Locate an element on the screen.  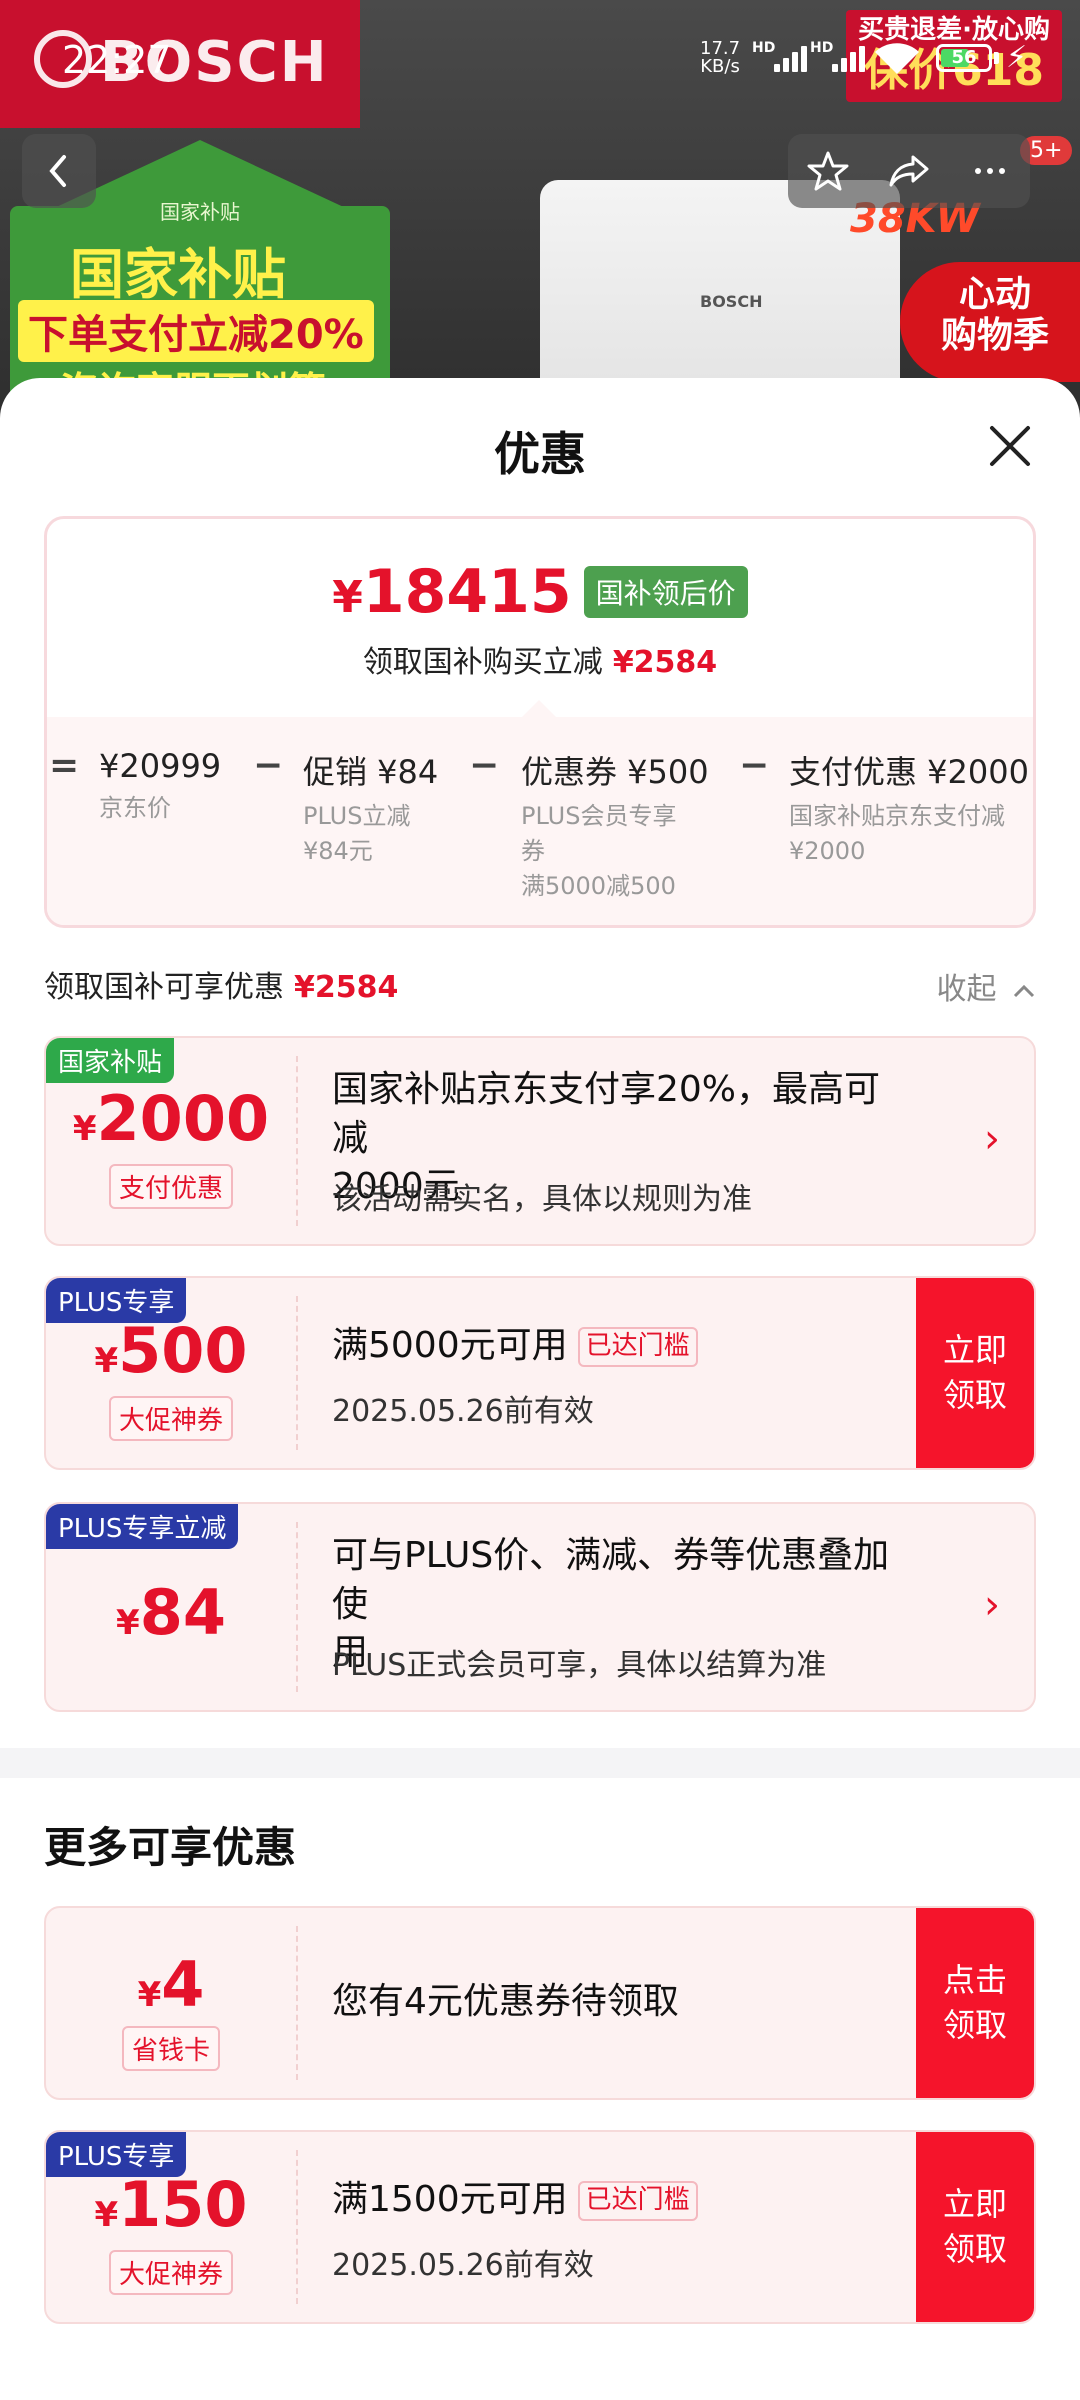
house-title: 国家补贴 is located at coordinates (178, 274).